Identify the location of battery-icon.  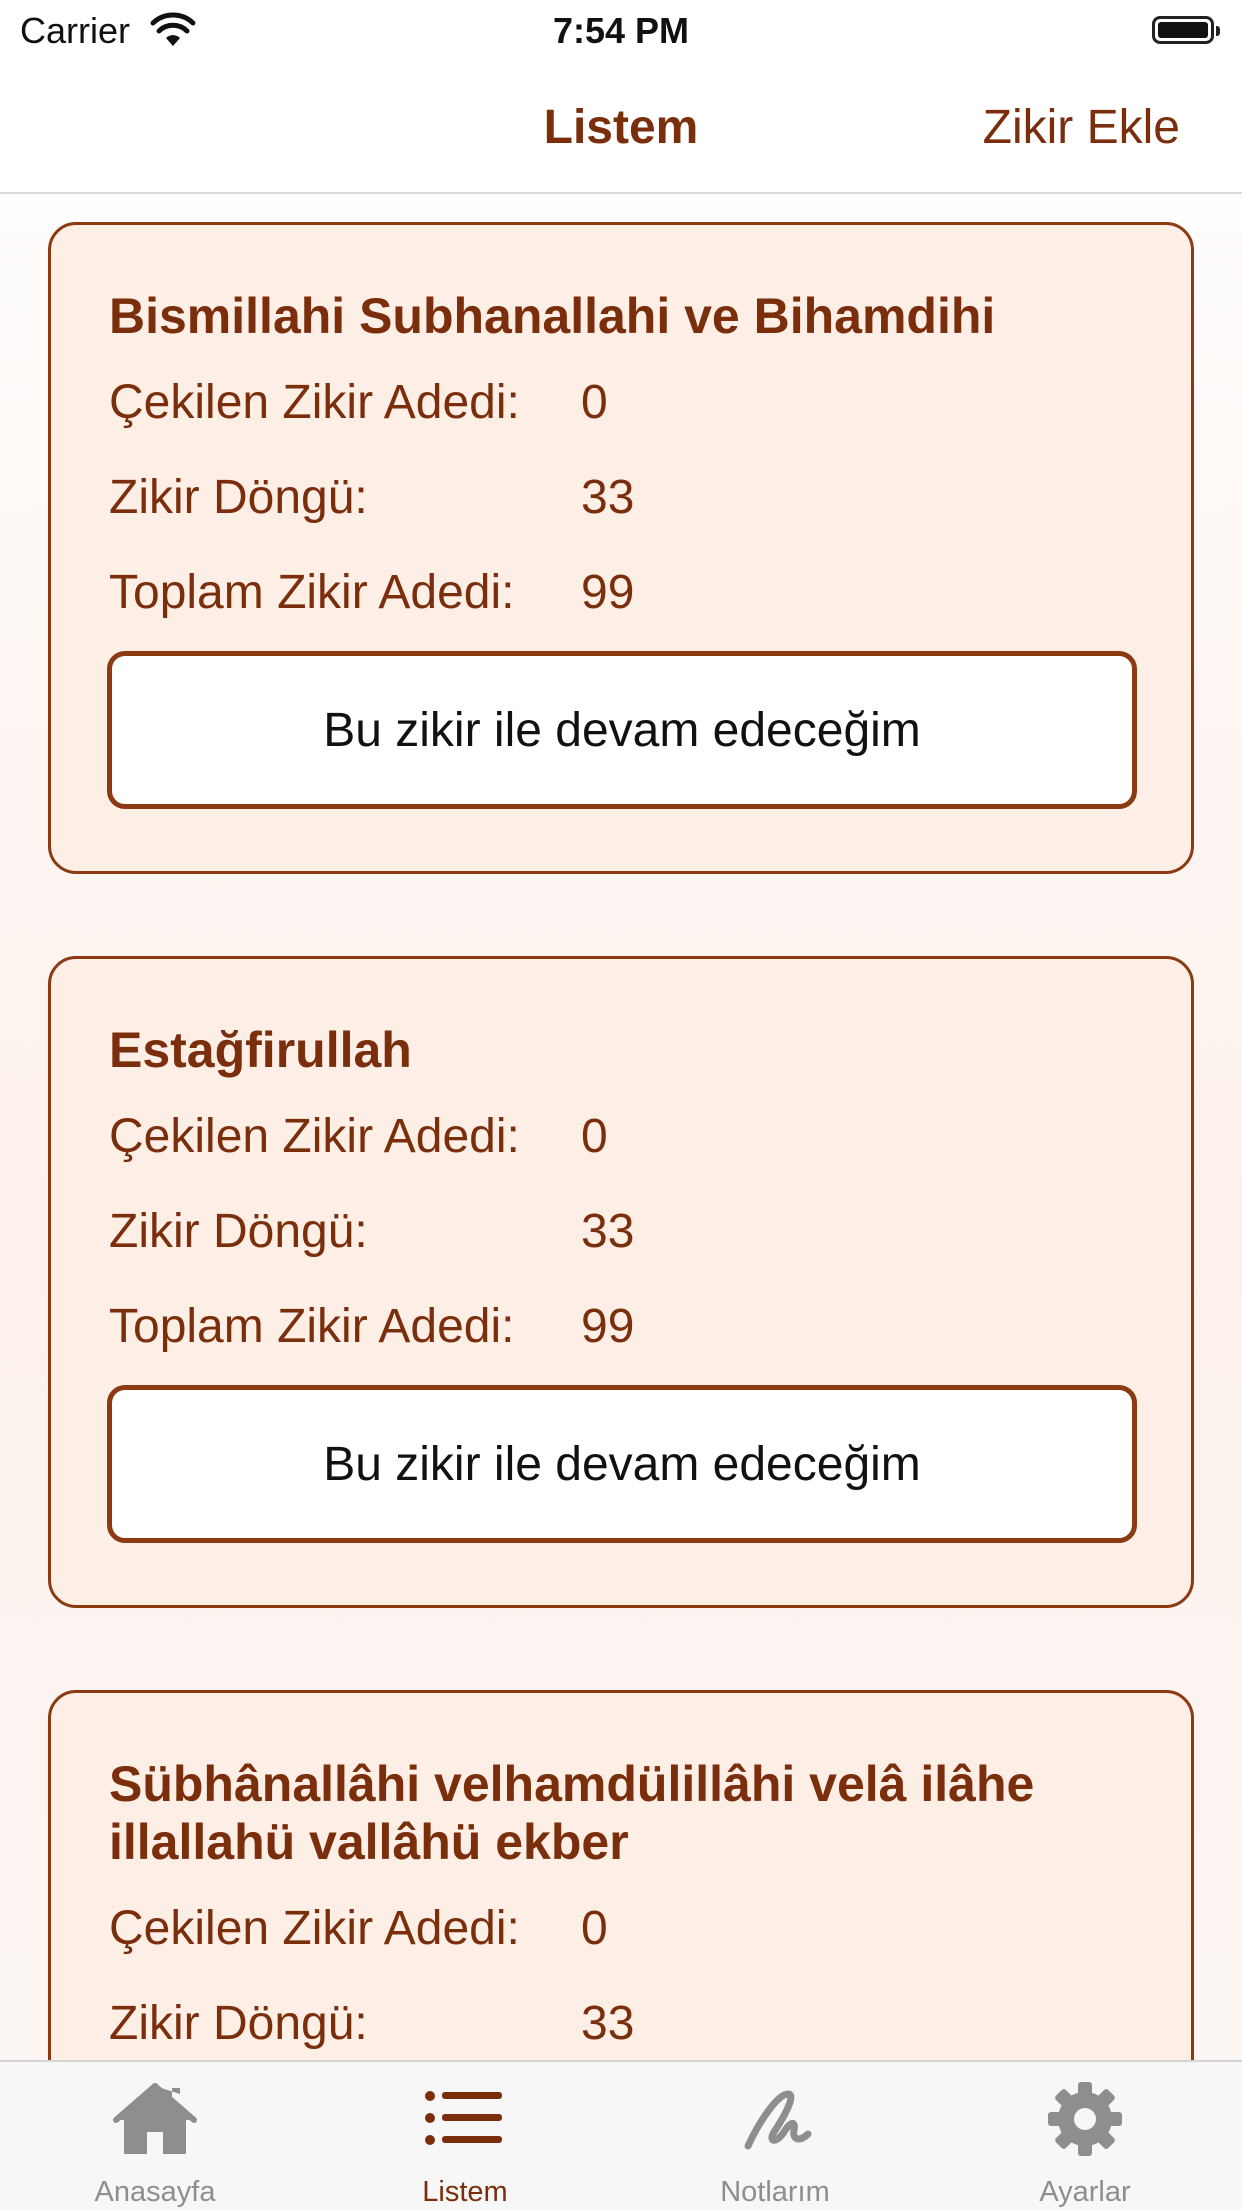
(1186, 30).